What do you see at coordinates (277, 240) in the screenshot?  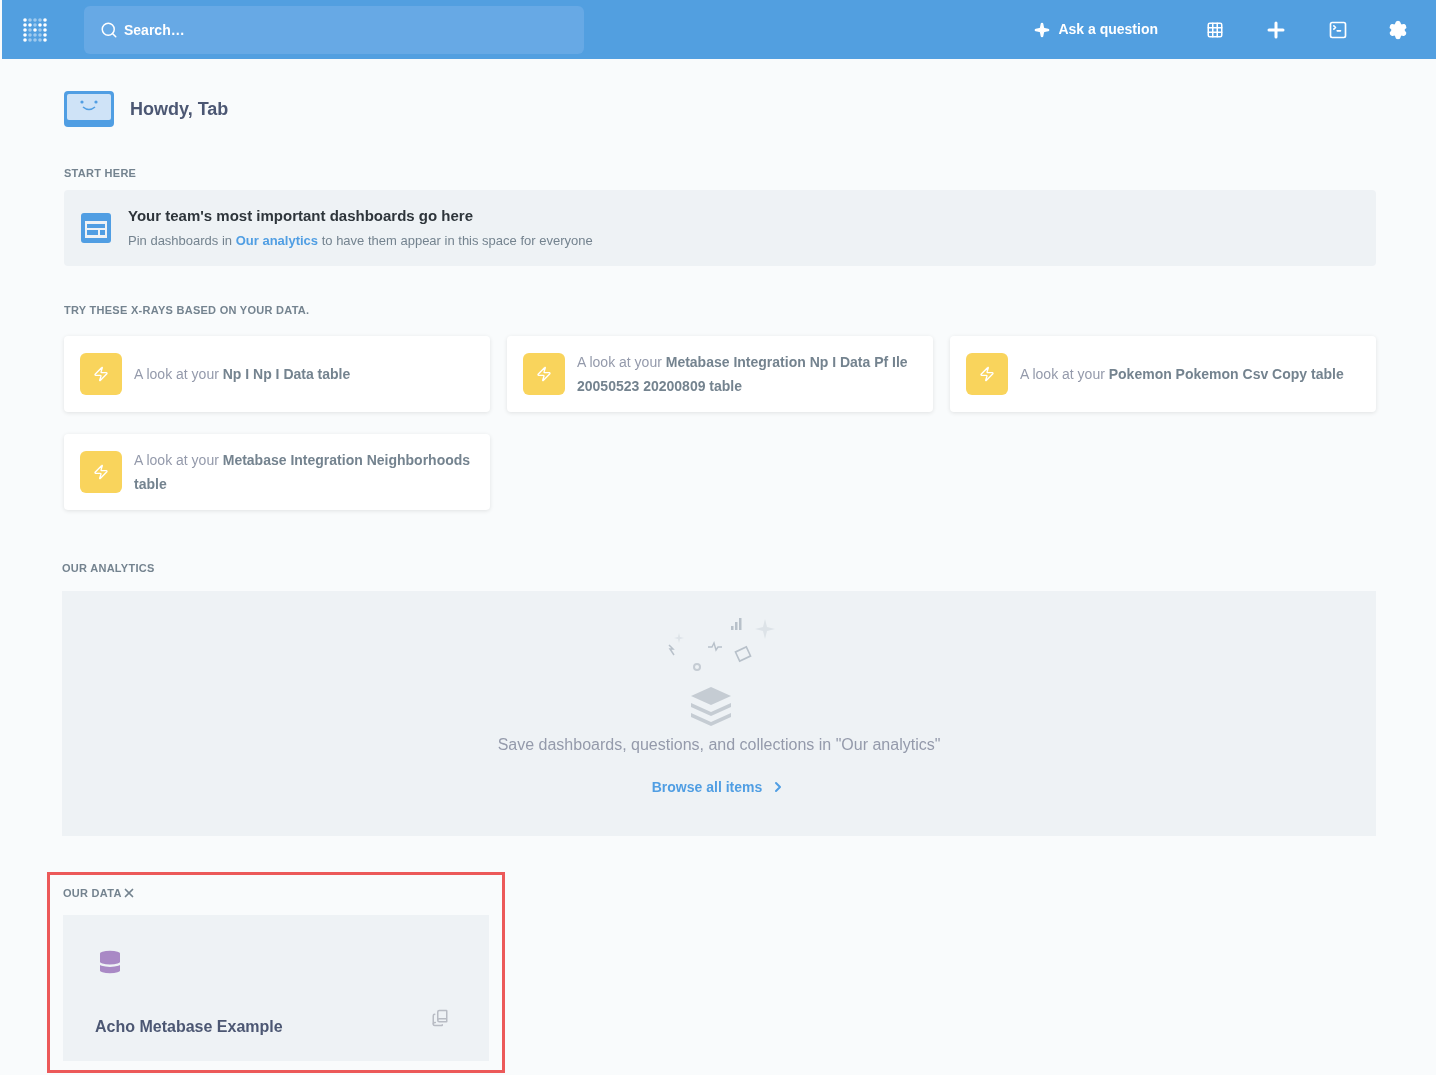 I see `our-analytics-link: Our analytics` at bounding box center [277, 240].